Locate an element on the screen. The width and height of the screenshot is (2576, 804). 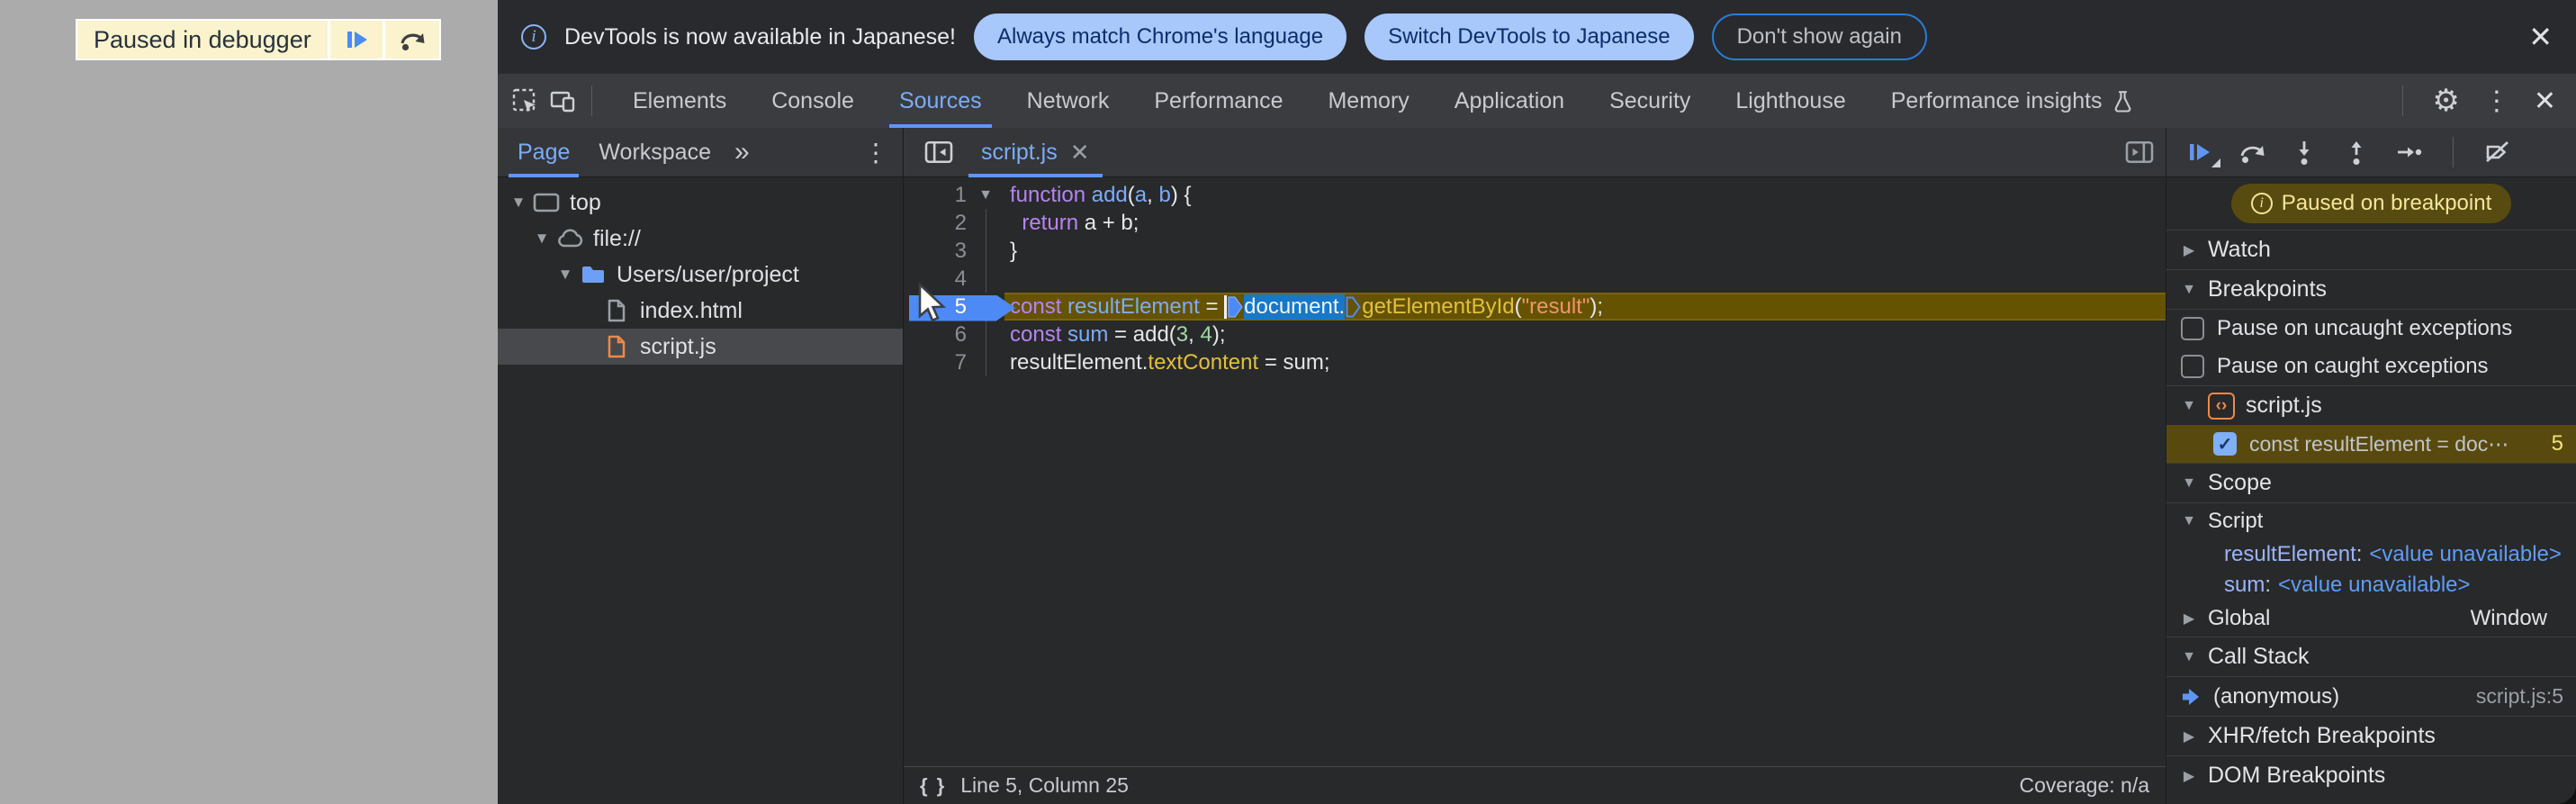
resume-icon is located at coordinates (357, 40).